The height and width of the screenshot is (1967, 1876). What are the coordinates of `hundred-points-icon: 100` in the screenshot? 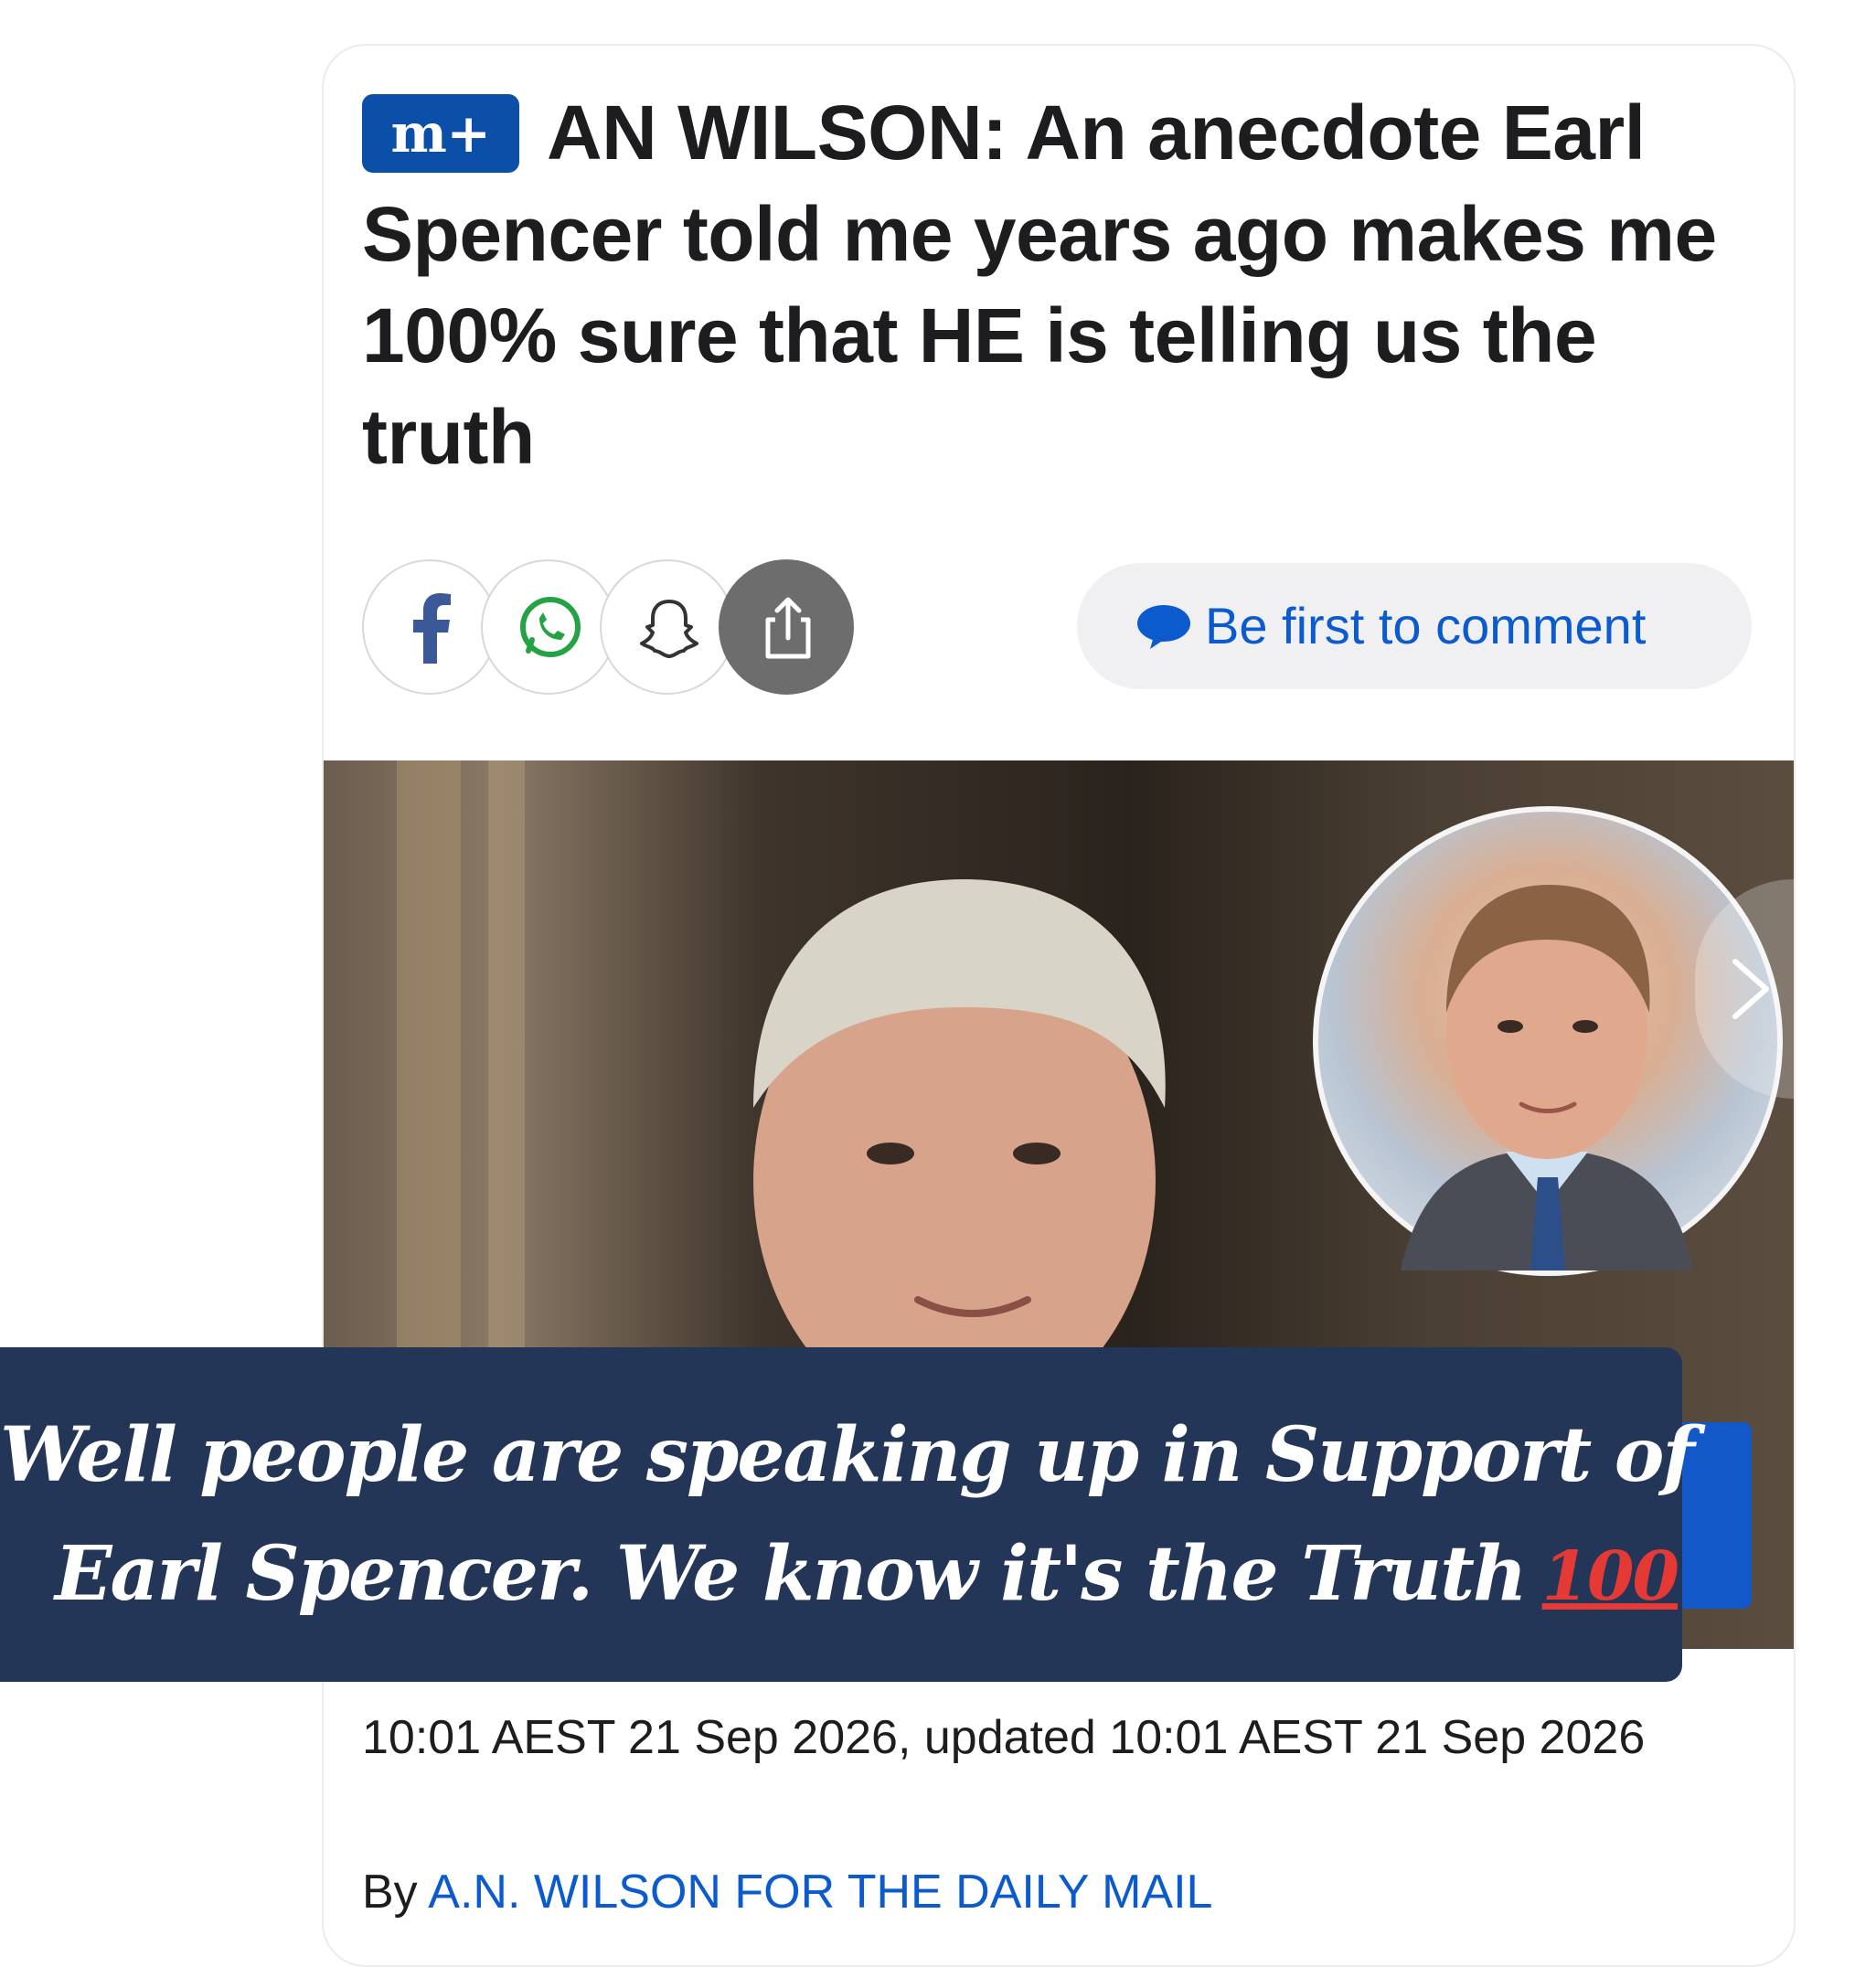 It's located at (1610, 1576).